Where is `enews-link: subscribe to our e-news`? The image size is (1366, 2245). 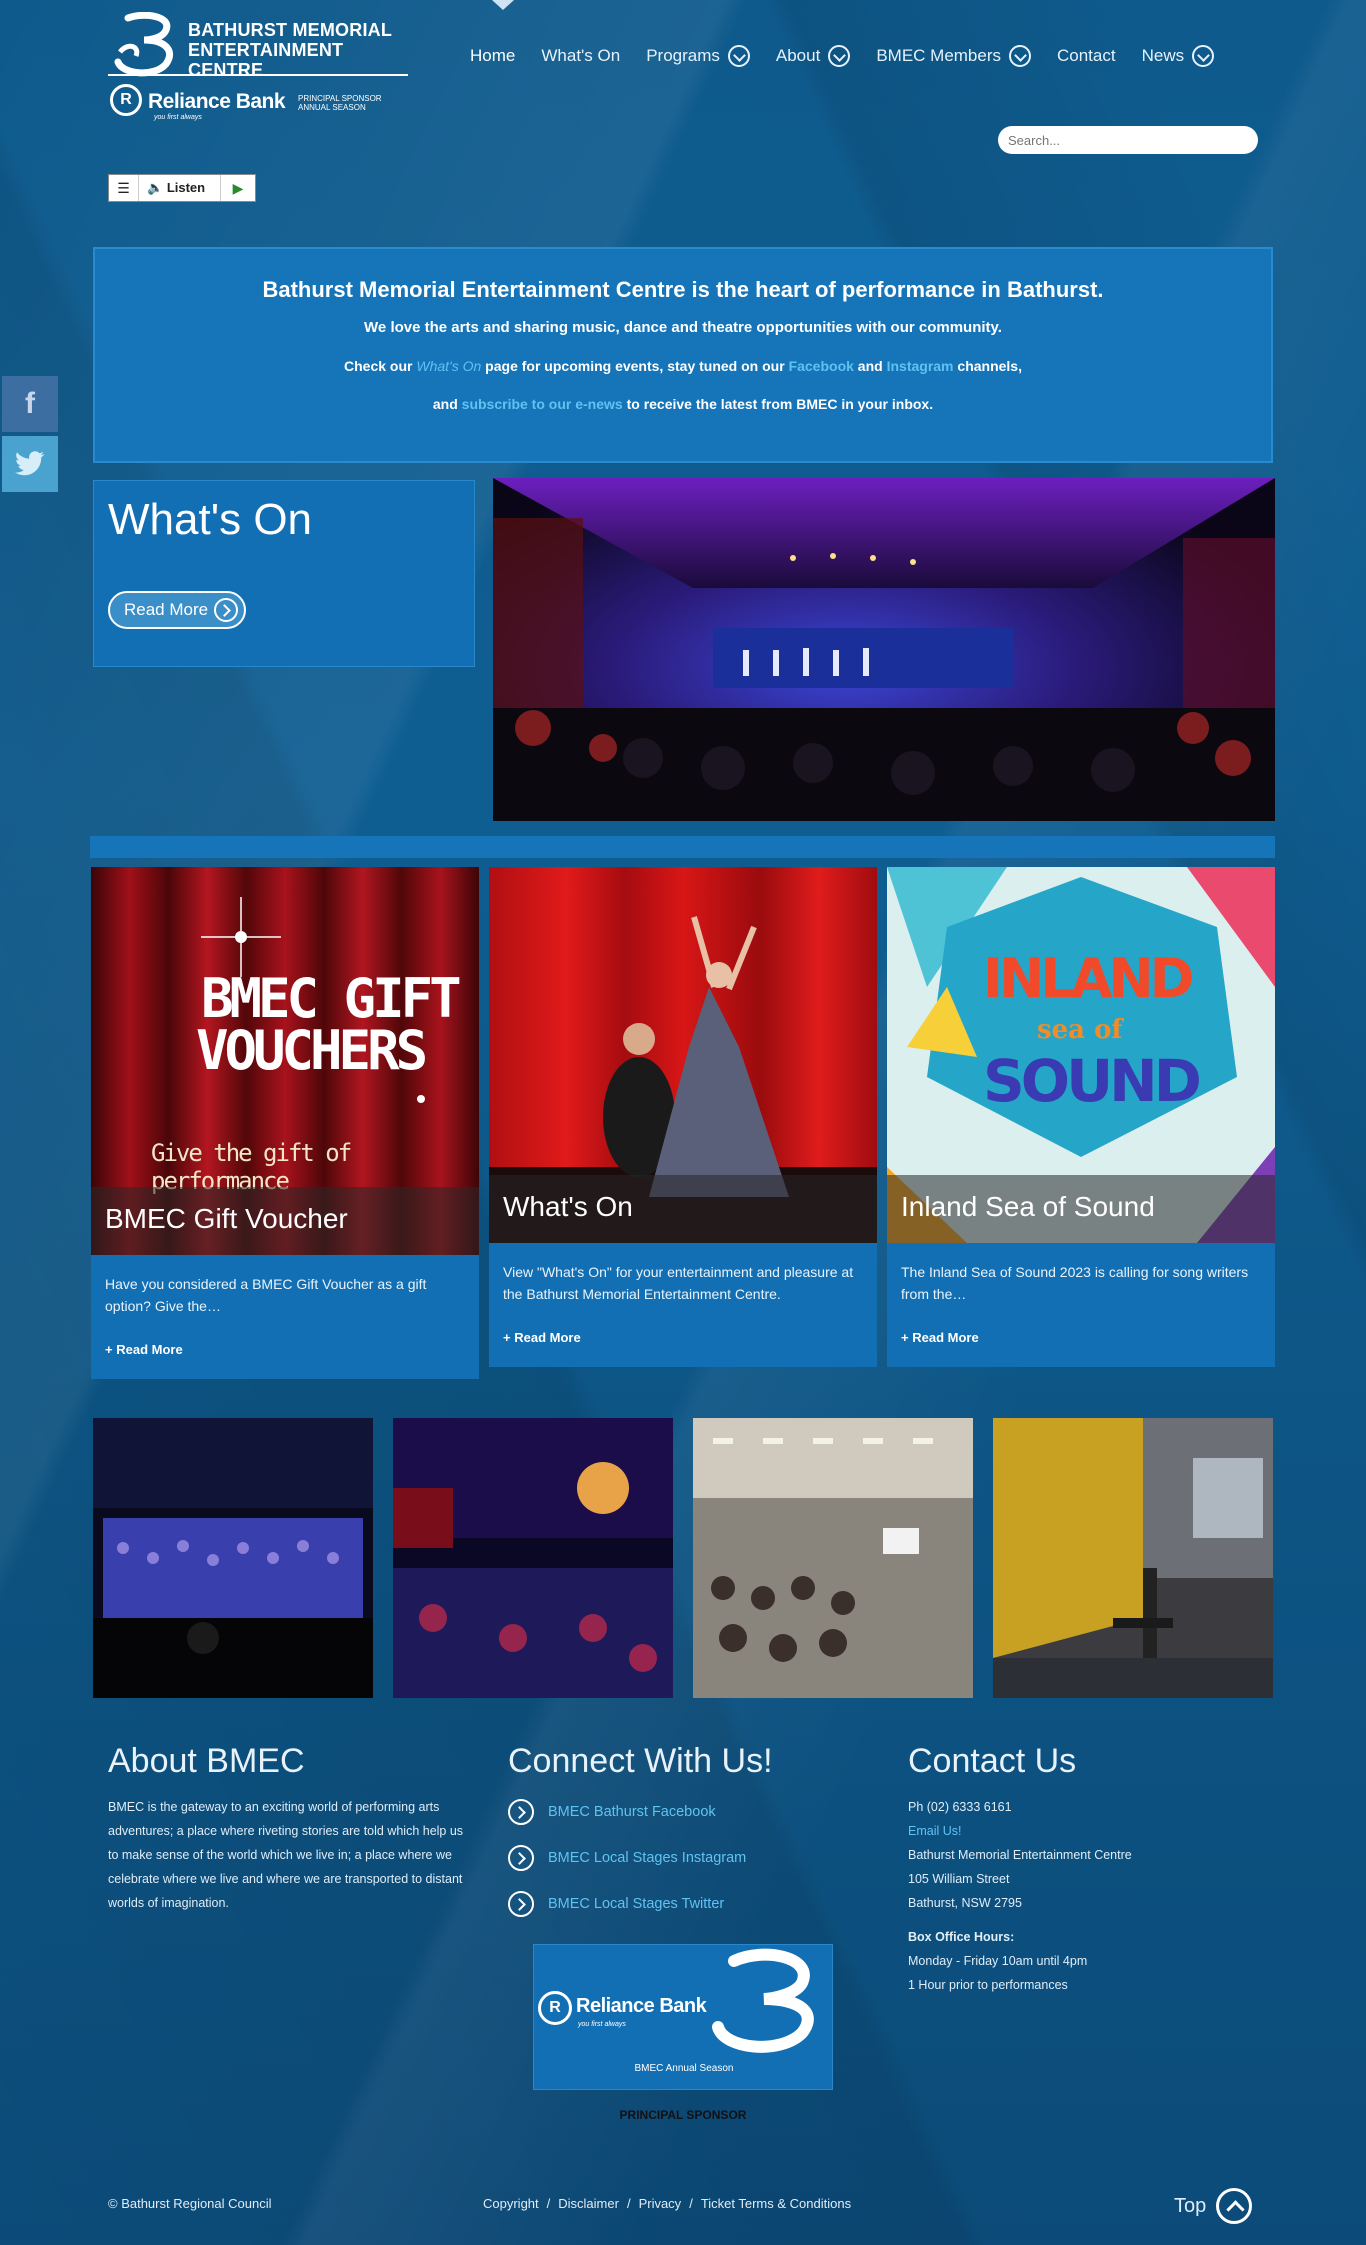
enews-link: subscribe to our e-news is located at coordinates (542, 404).